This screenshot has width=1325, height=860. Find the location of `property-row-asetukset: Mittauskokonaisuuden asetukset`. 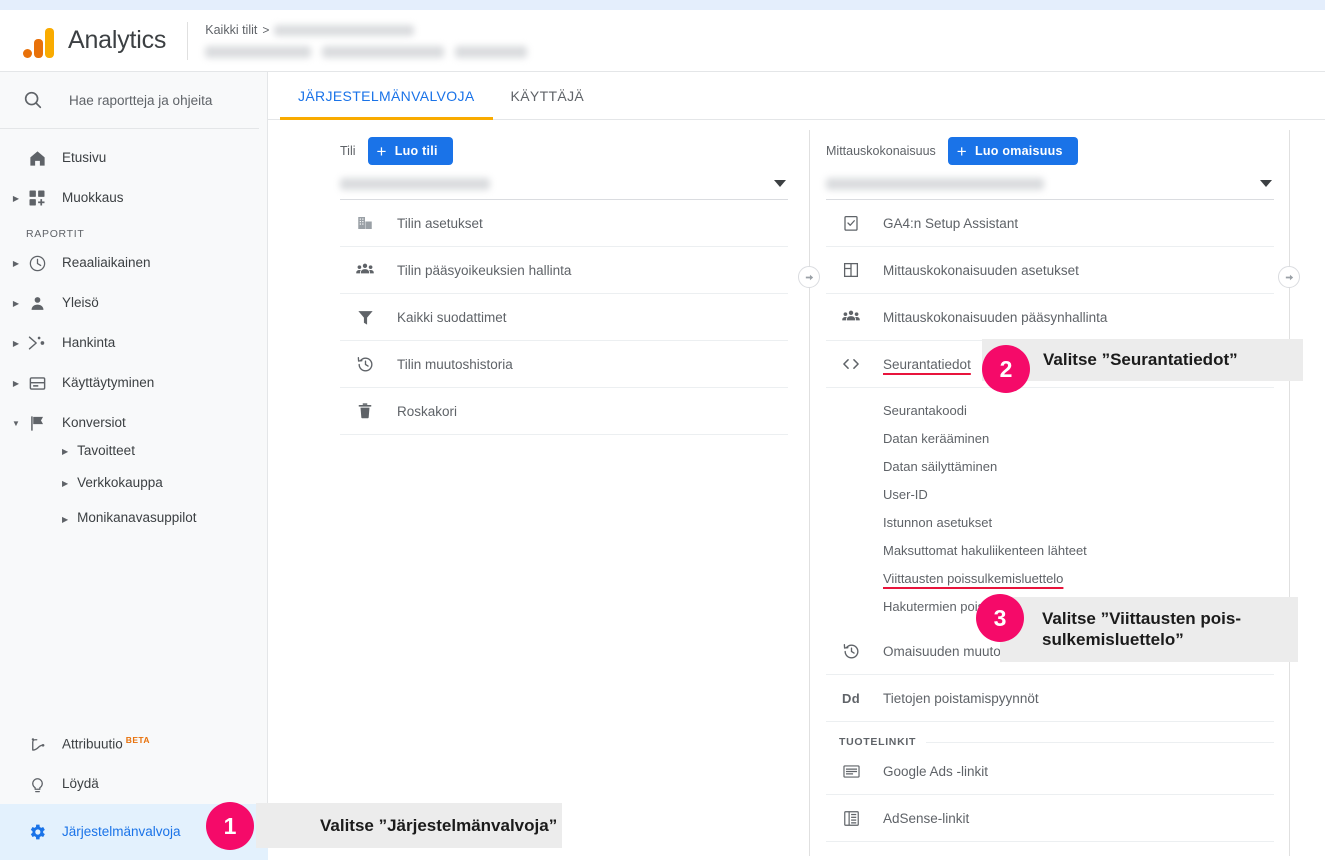

property-row-asetukset: Mittauskokonaisuuden asetukset is located at coordinates (1050, 270).